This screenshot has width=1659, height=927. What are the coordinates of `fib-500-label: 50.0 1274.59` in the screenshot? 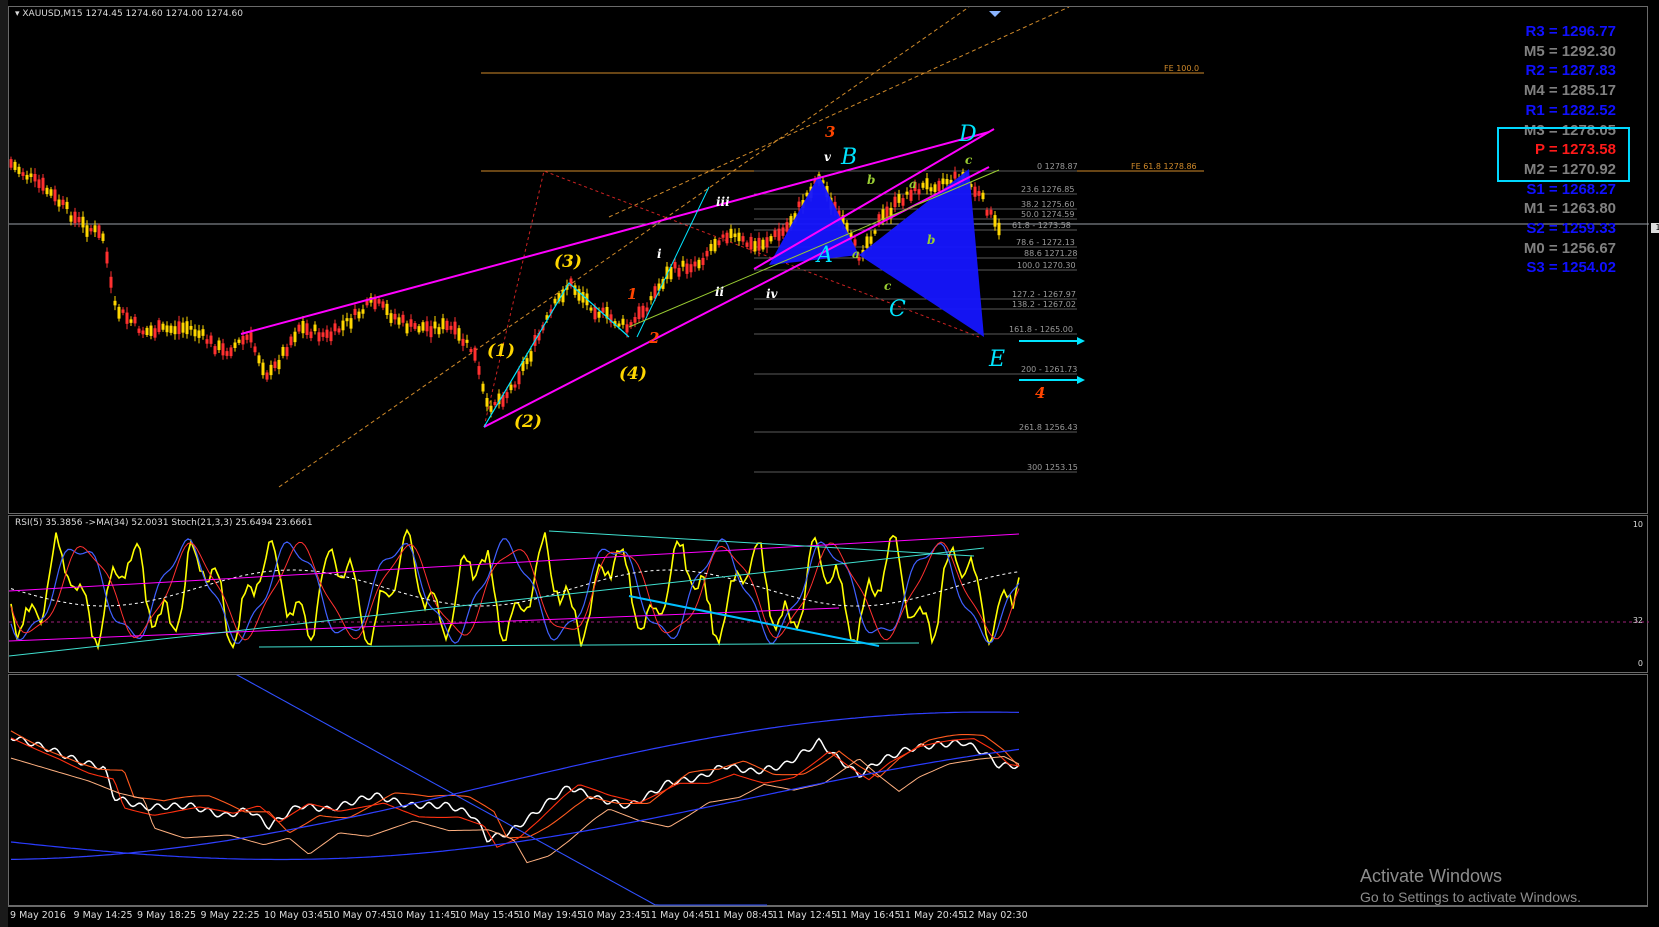 It's located at (1048, 214).